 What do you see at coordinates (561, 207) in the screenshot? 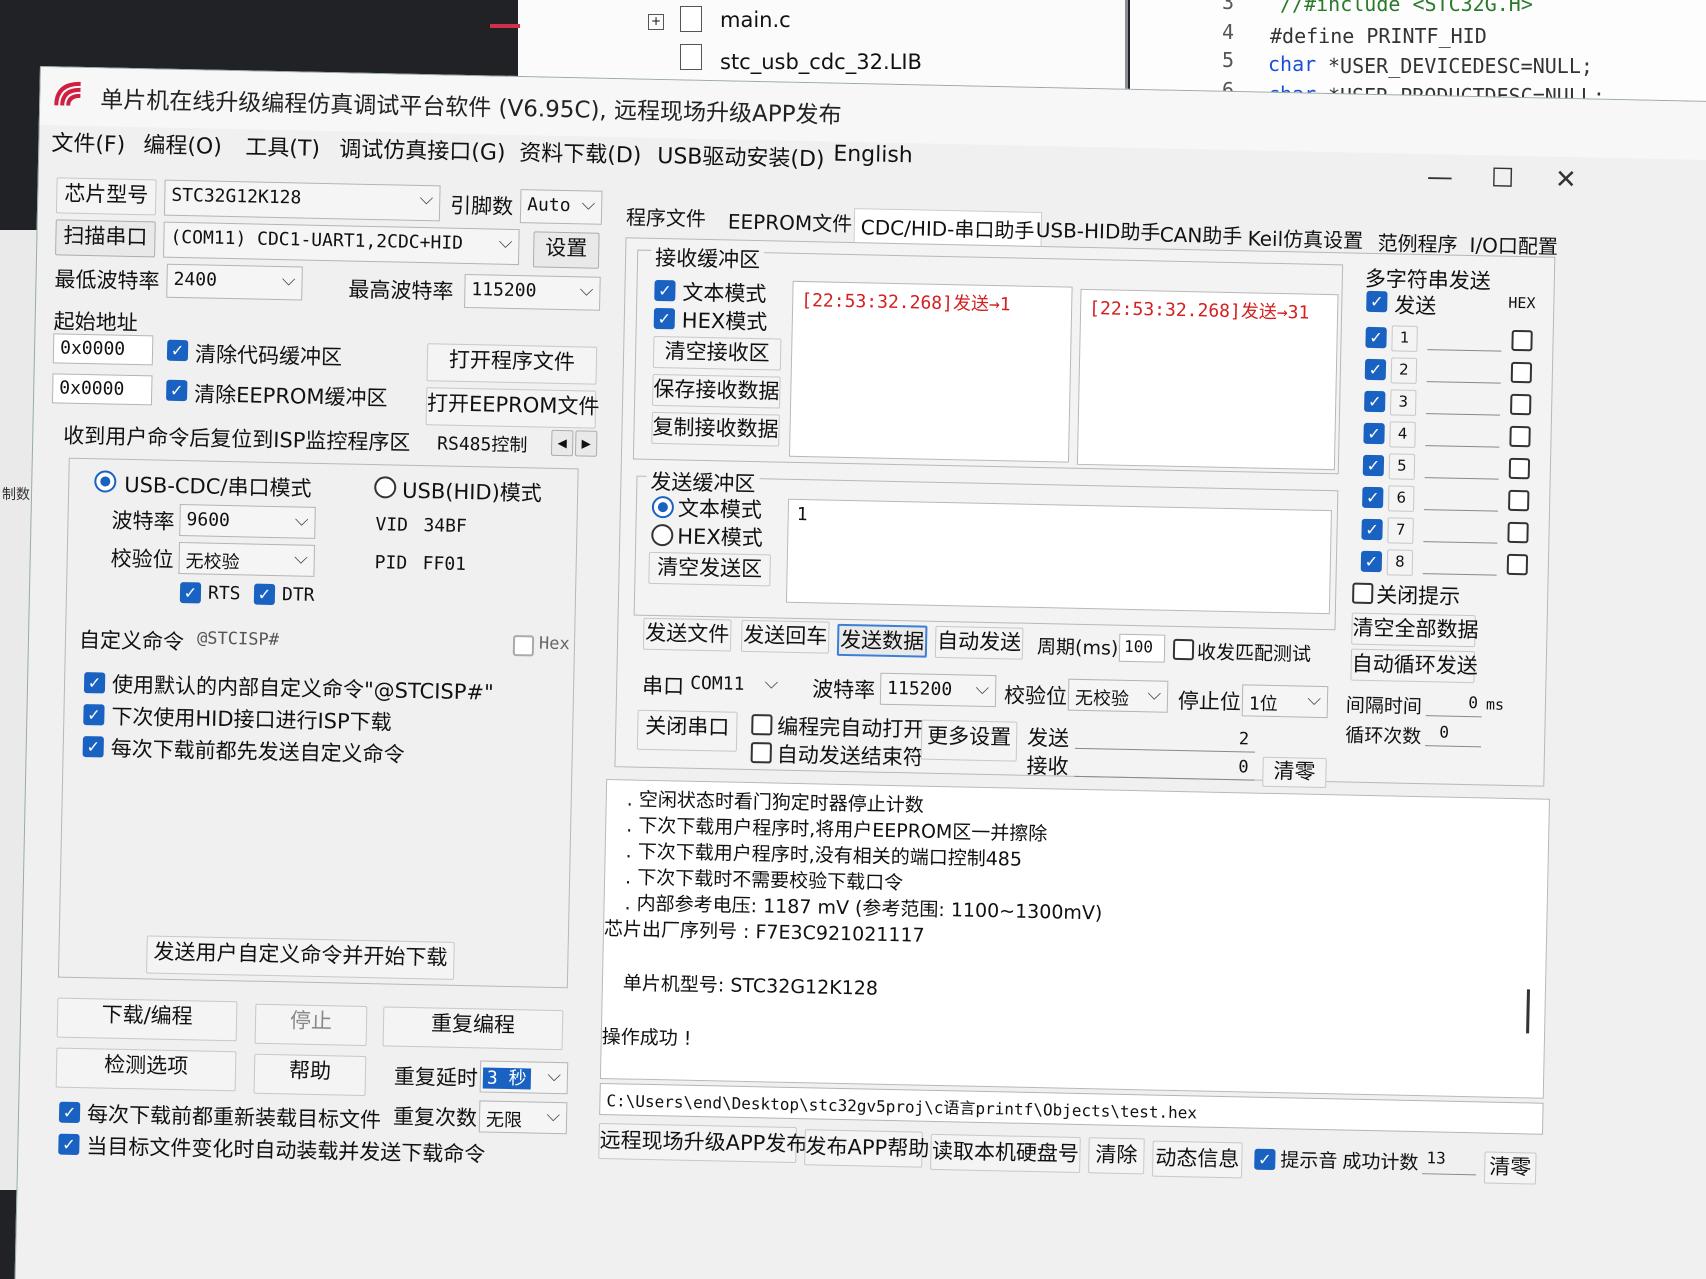
I see `pins-select: Auto ⌵` at bounding box center [561, 207].